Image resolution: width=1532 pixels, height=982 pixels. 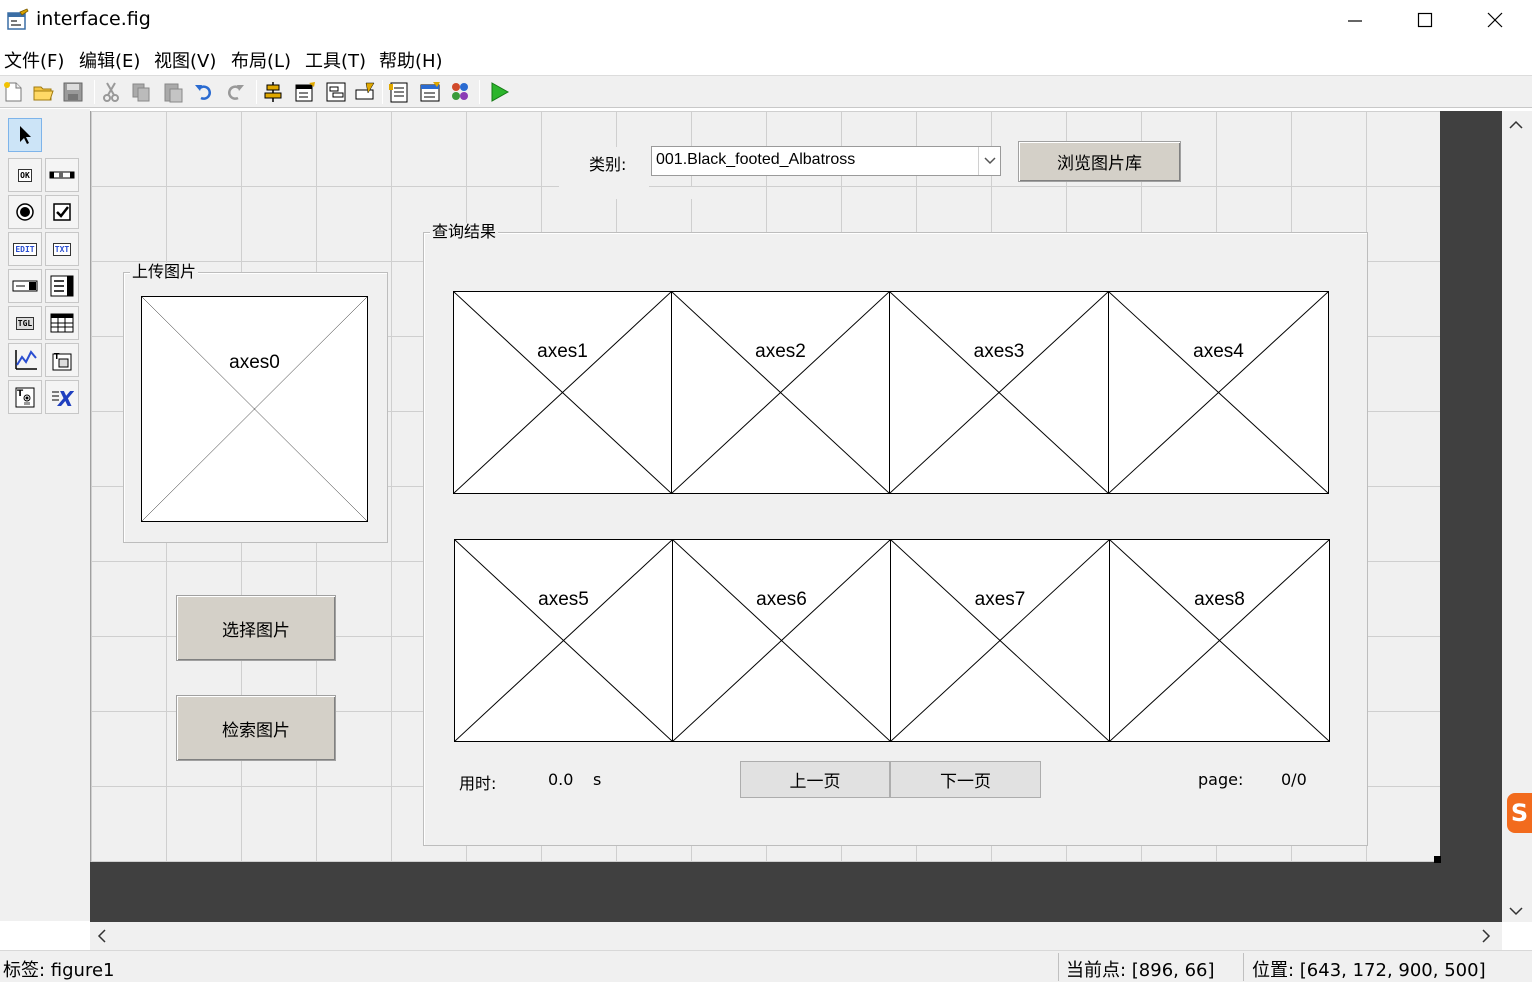 What do you see at coordinates (411, 60) in the screenshot?
I see `menu-help: 帮助(H)` at bounding box center [411, 60].